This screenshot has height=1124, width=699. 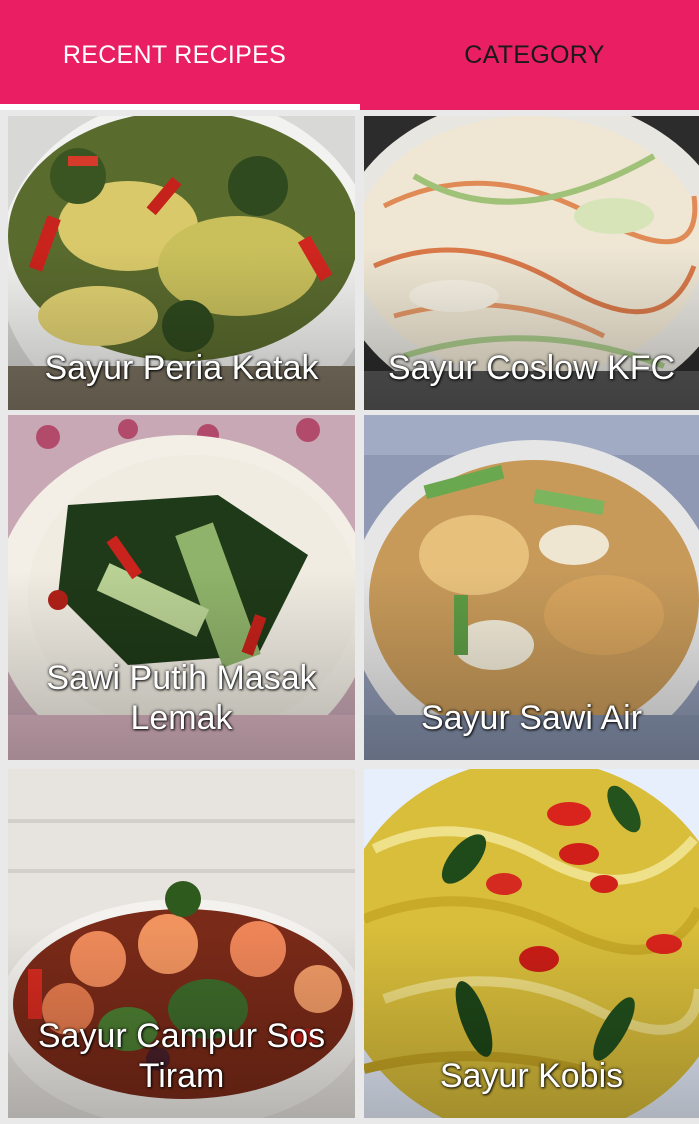 What do you see at coordinates (349, 55) in the screenshot?
I see `tab-bar: RECENT RECIPES CATEGORY` at bounding box center [349, 55].